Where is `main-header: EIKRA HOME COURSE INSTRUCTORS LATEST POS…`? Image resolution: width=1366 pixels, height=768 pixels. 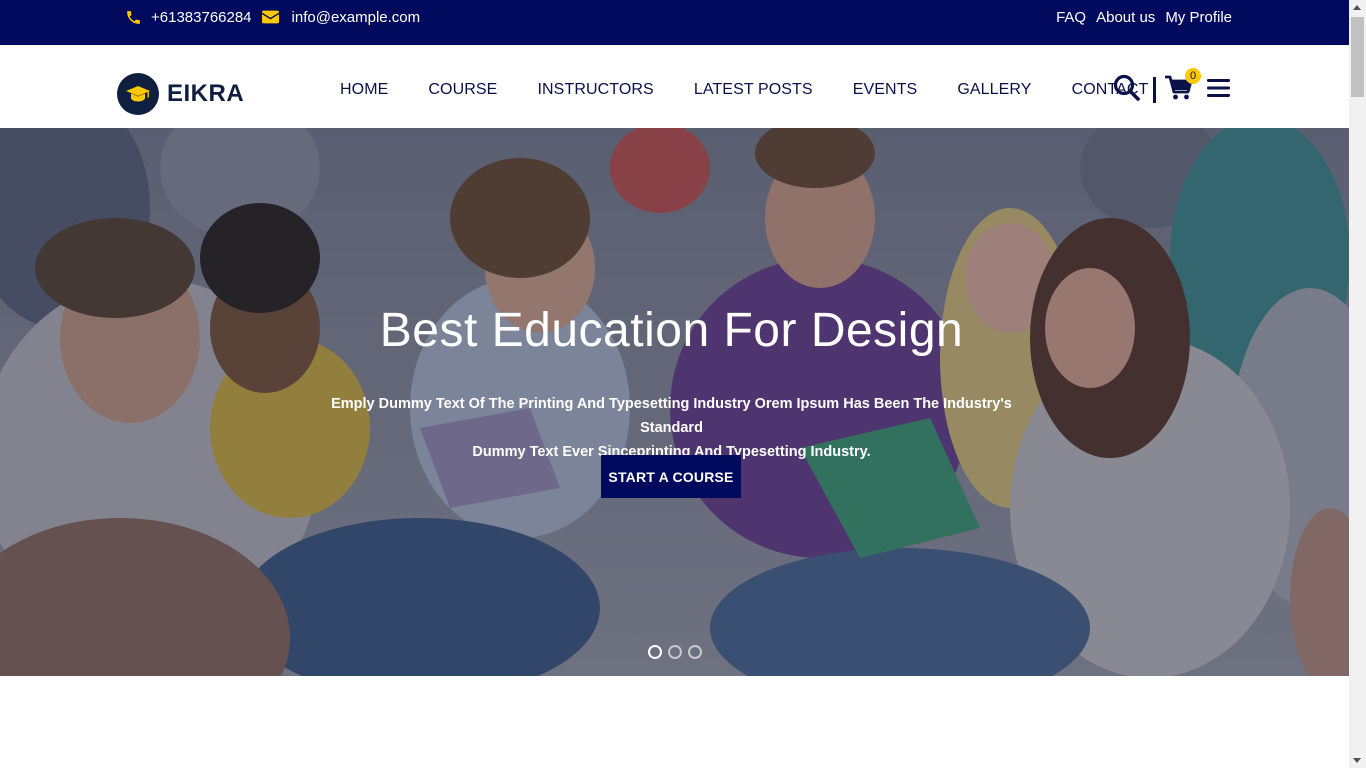
main-header: EIKRA HOME COURSE INSTRUCTORS LATEST POS… is located at coordinates (674, 86).